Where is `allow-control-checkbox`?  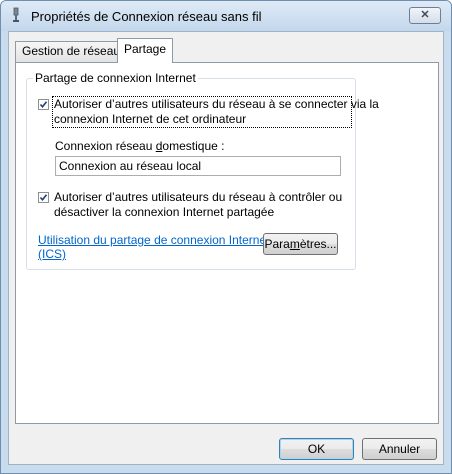
allow-control-checkbox is located at coordinates (43, 197).